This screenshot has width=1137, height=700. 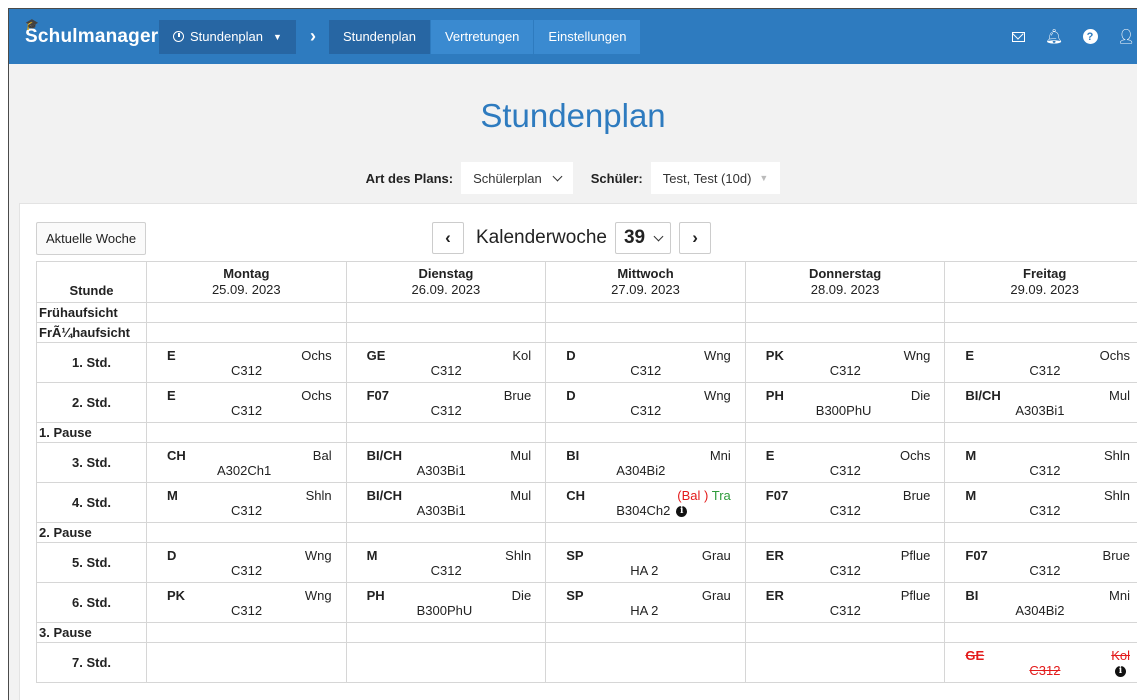 What do you see at coordinates (971, 455) in the screenshot?
I see `subject: M` at bounding box center [971, 455].